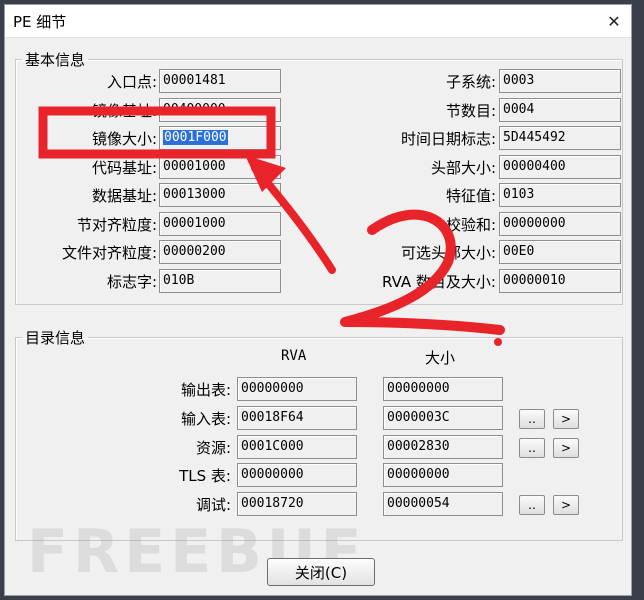 Image resolution: width=644 pixels, height=600 pixels. I want to click on basic-right-value: 00000000, so click(534, 223).